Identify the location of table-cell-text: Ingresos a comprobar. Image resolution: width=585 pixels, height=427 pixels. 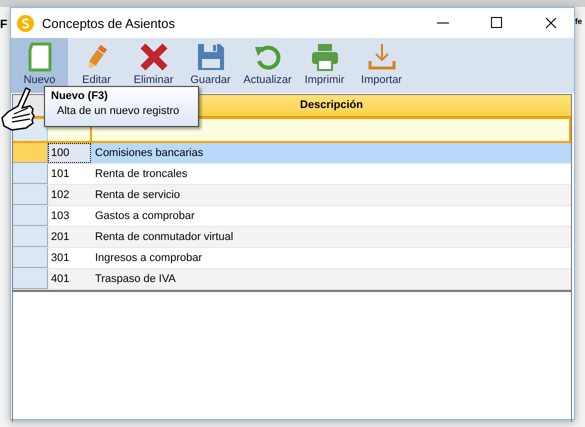
(148, 258).